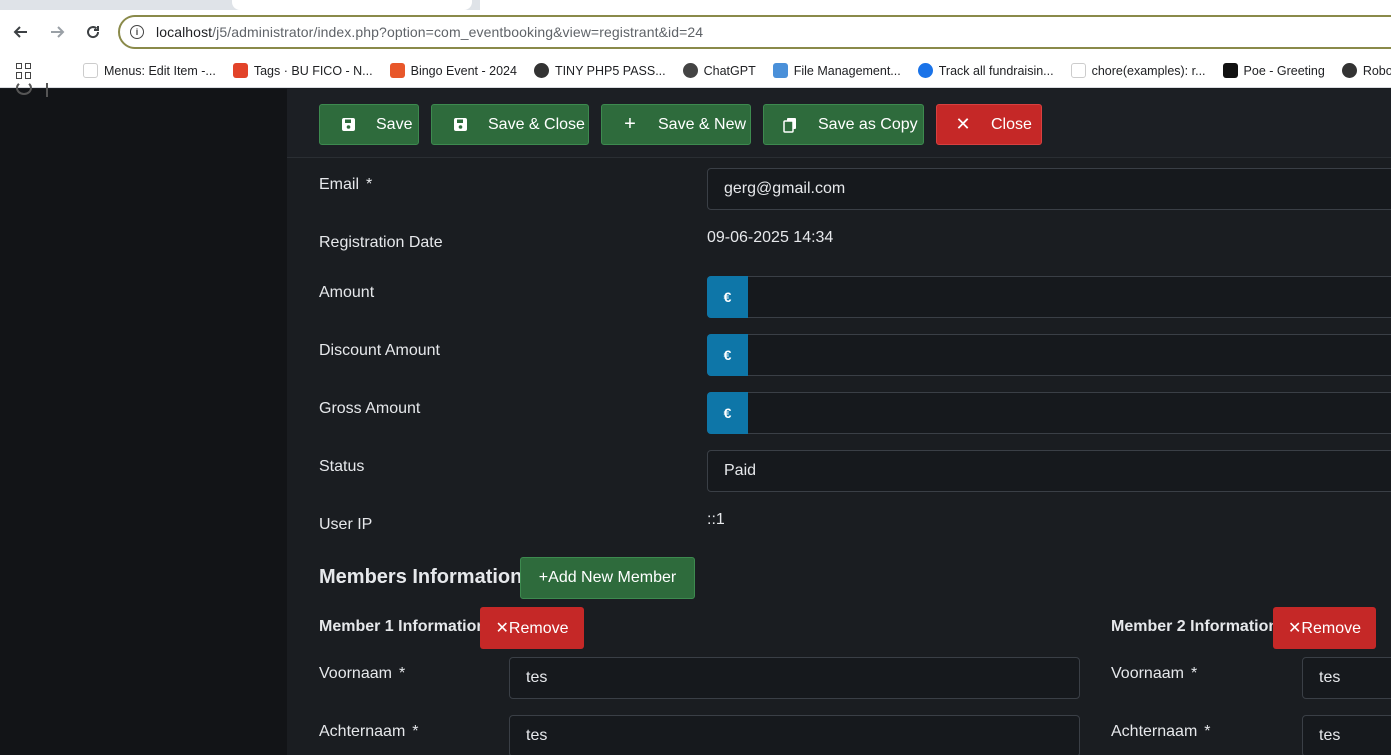 The image size is (1391, 755). What do you see at coordinates (1078, 70) in the screenshot?
I see `github-icon` at bounding box center [1078, 70].